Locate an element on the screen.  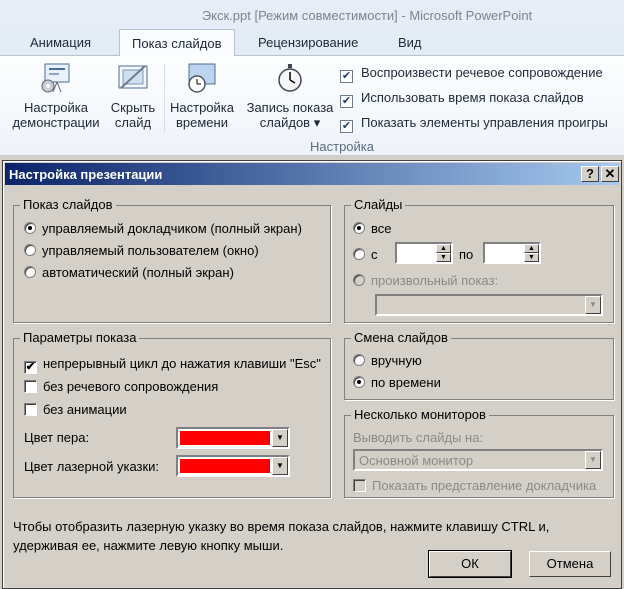
tab-slideshow: Показ слайдов is located at coordinates (177, 42).